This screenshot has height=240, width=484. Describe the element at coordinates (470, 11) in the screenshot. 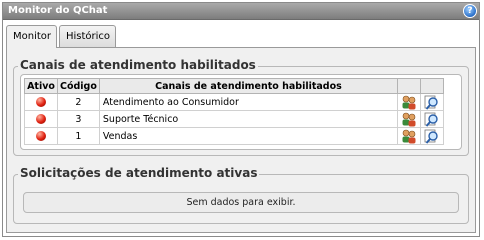

I see `help-icon: ?` at that location.